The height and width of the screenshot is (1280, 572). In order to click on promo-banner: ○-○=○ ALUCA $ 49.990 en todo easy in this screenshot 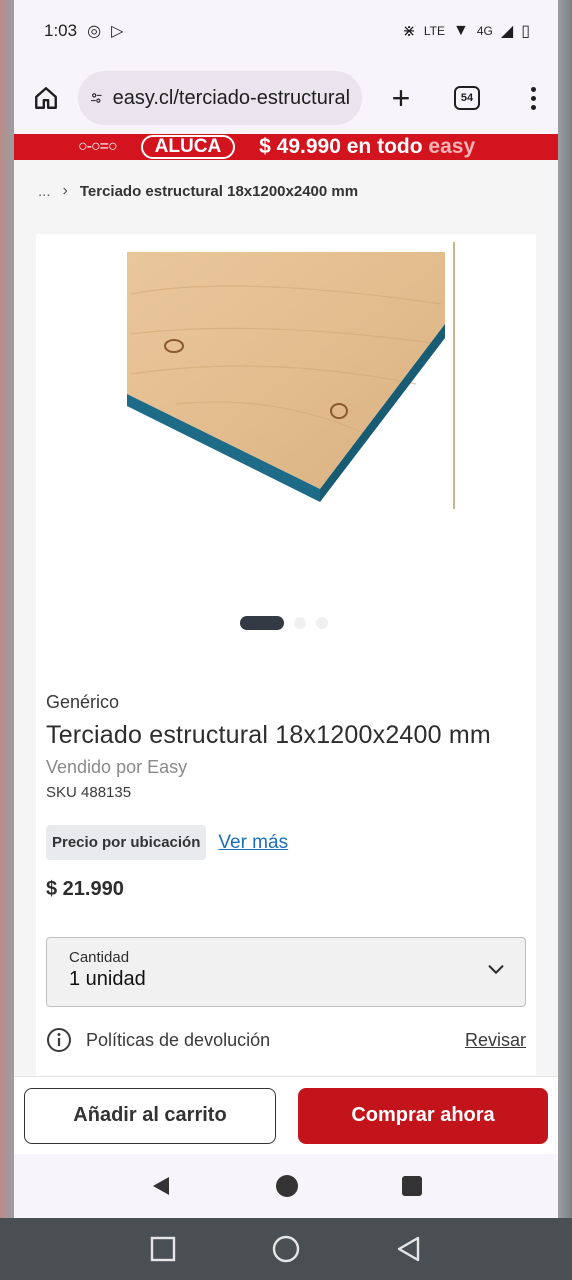, I will do `click(286, 147)`.